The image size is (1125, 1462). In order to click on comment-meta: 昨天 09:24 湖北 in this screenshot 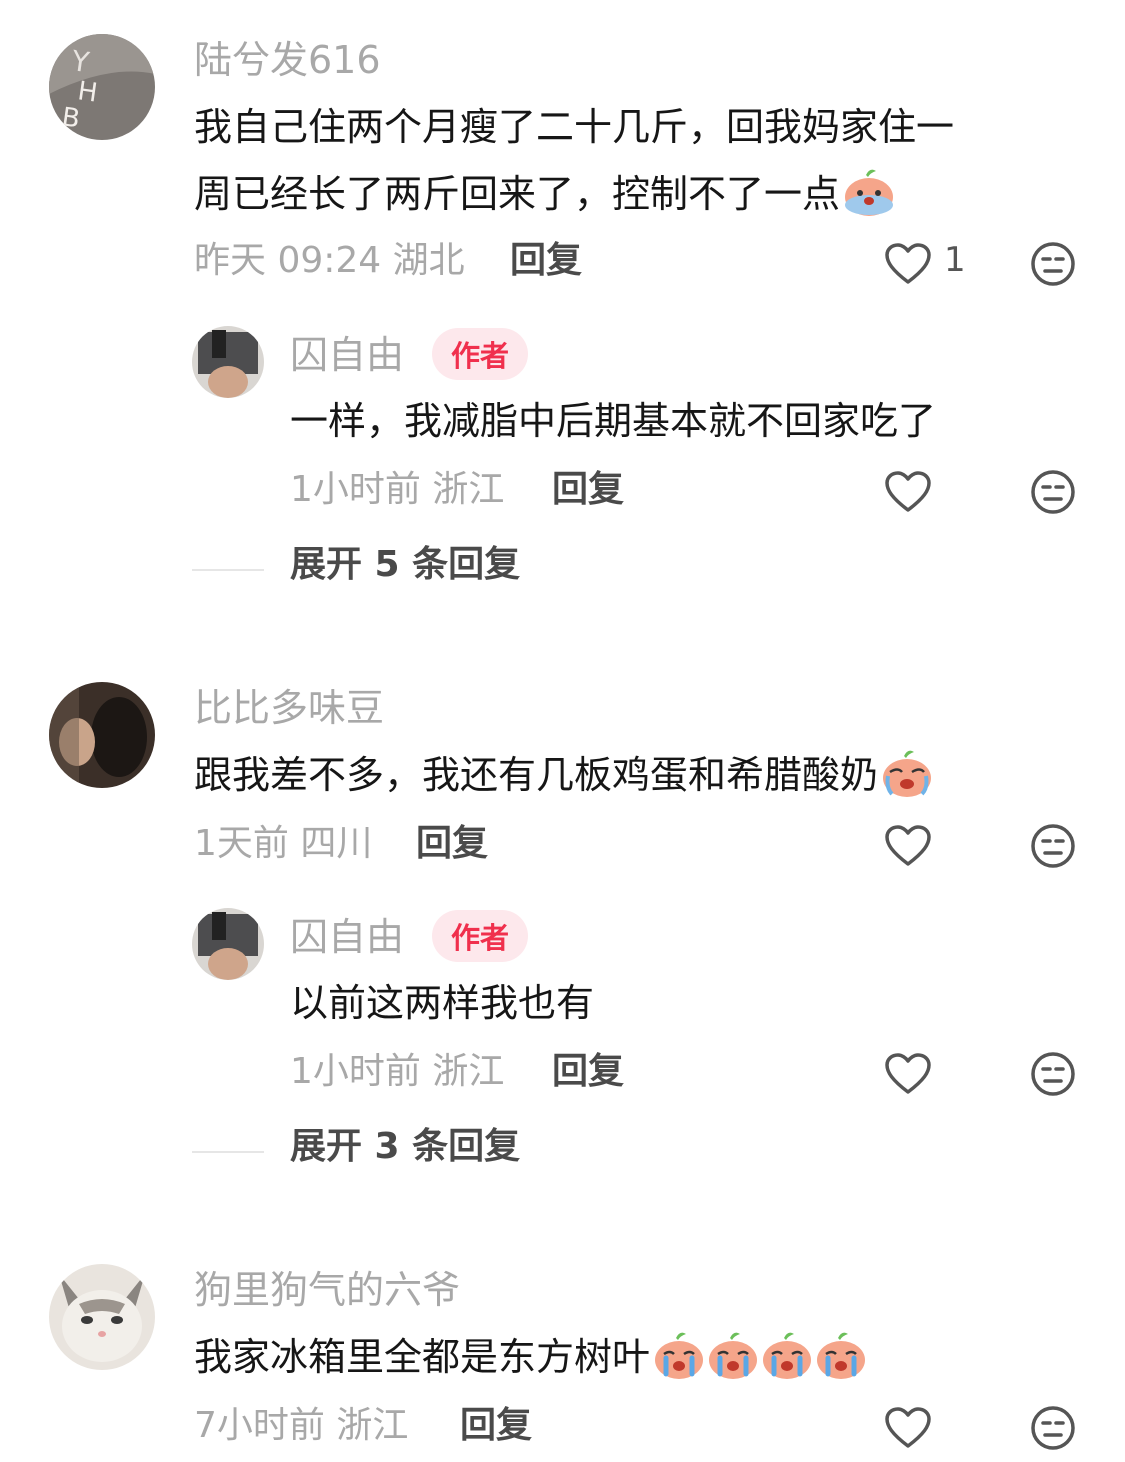, I will do `click(329, 260)`.